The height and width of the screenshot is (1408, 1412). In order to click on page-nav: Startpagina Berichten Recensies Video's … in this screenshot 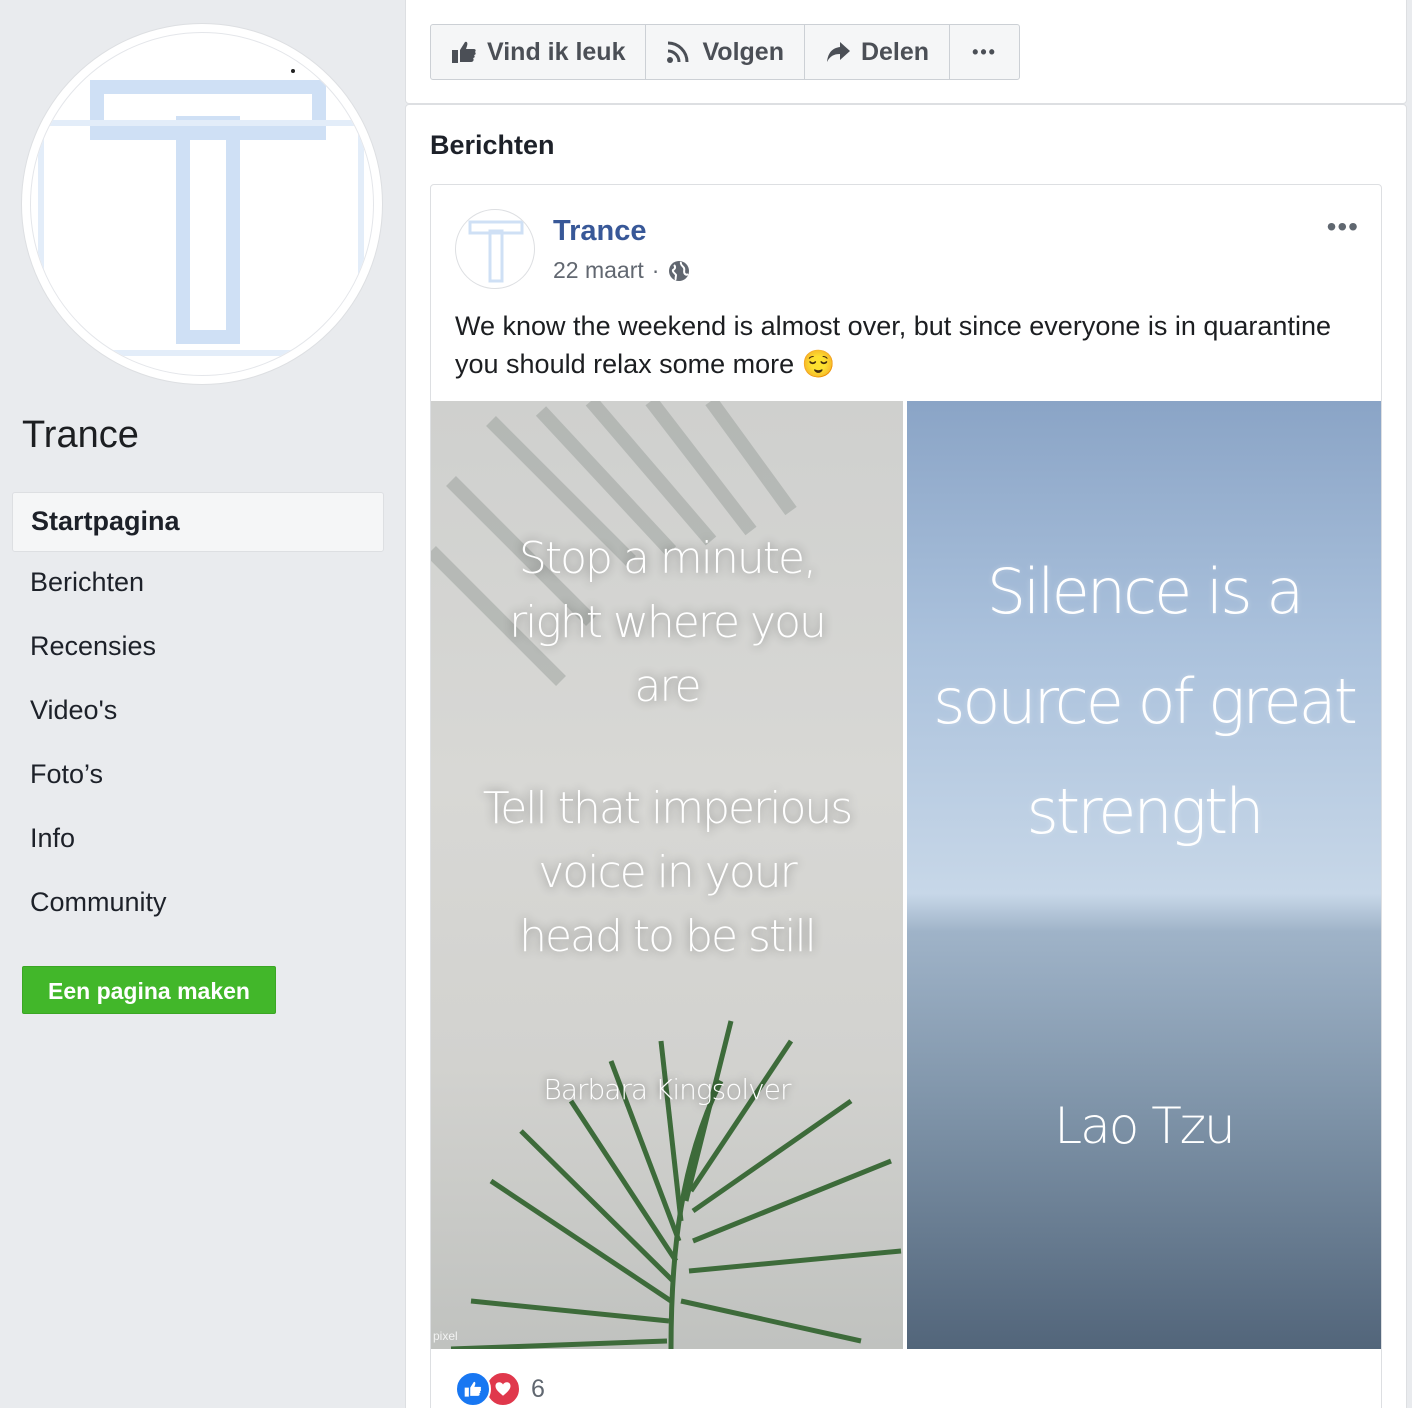, I will do `click(198, 714)`.